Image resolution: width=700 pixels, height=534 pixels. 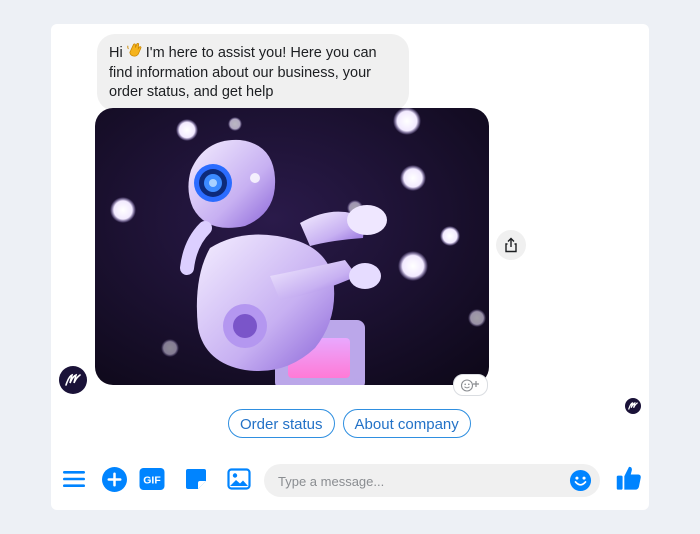 I want to click on message-input-wrapper, so click(x=432, y=481).